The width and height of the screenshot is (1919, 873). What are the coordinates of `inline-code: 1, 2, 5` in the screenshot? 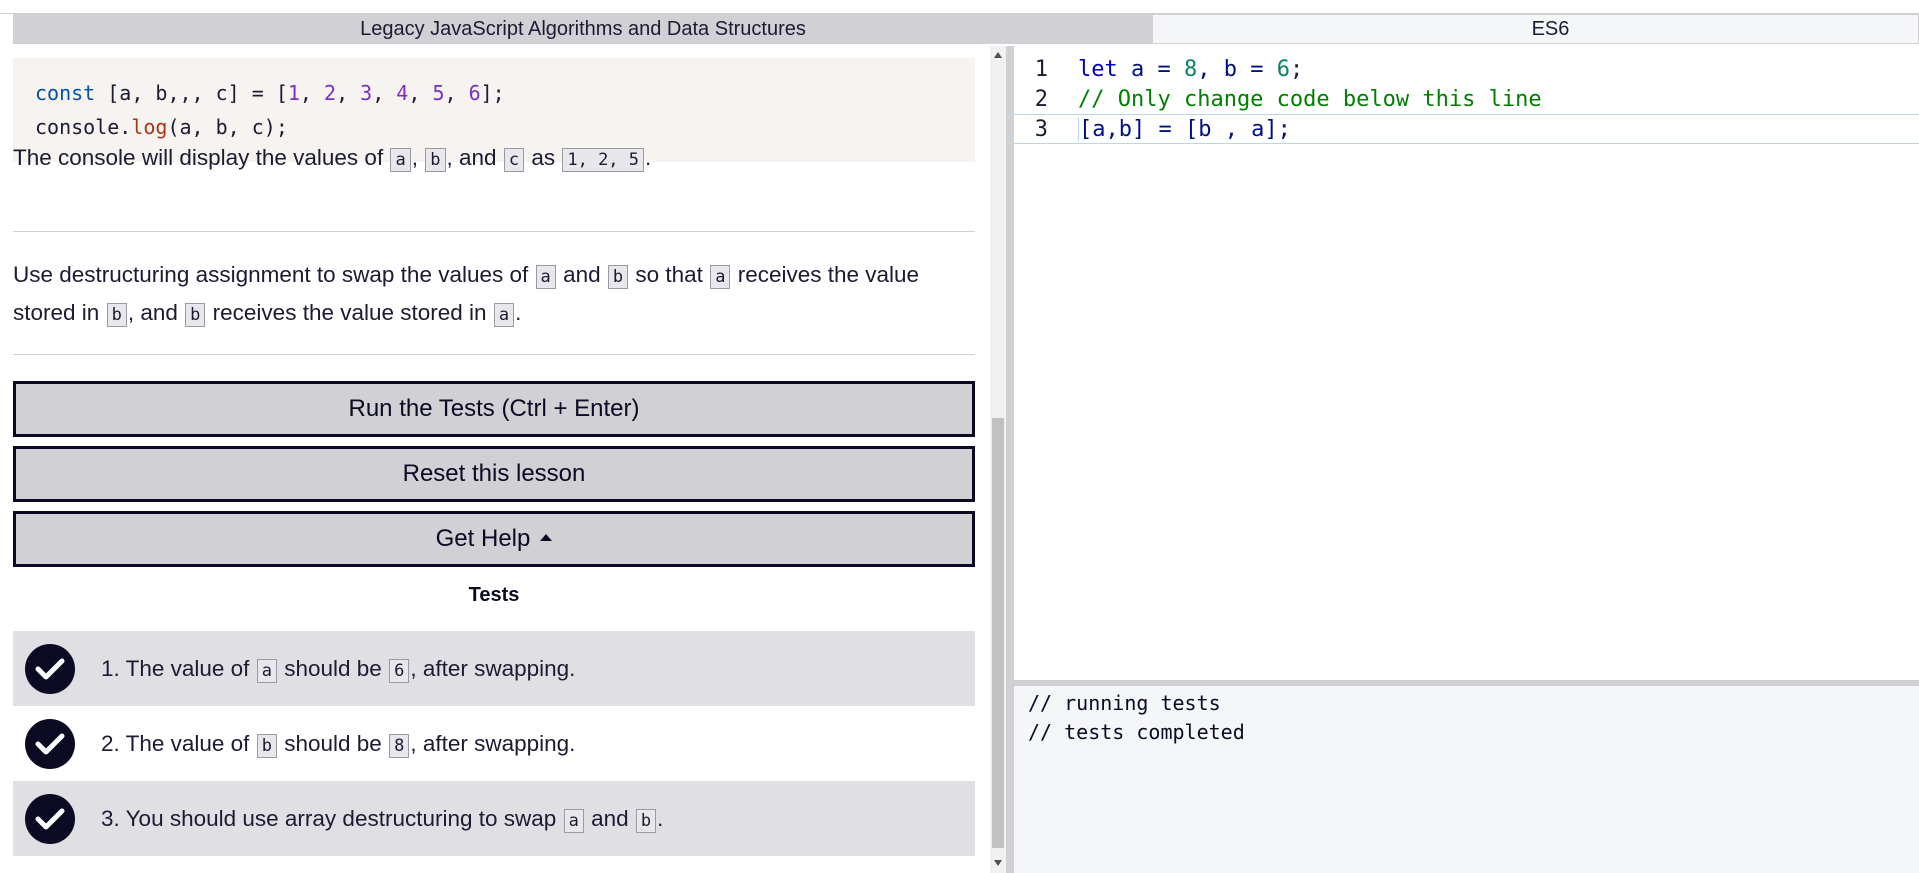 It's located at (603, 160).